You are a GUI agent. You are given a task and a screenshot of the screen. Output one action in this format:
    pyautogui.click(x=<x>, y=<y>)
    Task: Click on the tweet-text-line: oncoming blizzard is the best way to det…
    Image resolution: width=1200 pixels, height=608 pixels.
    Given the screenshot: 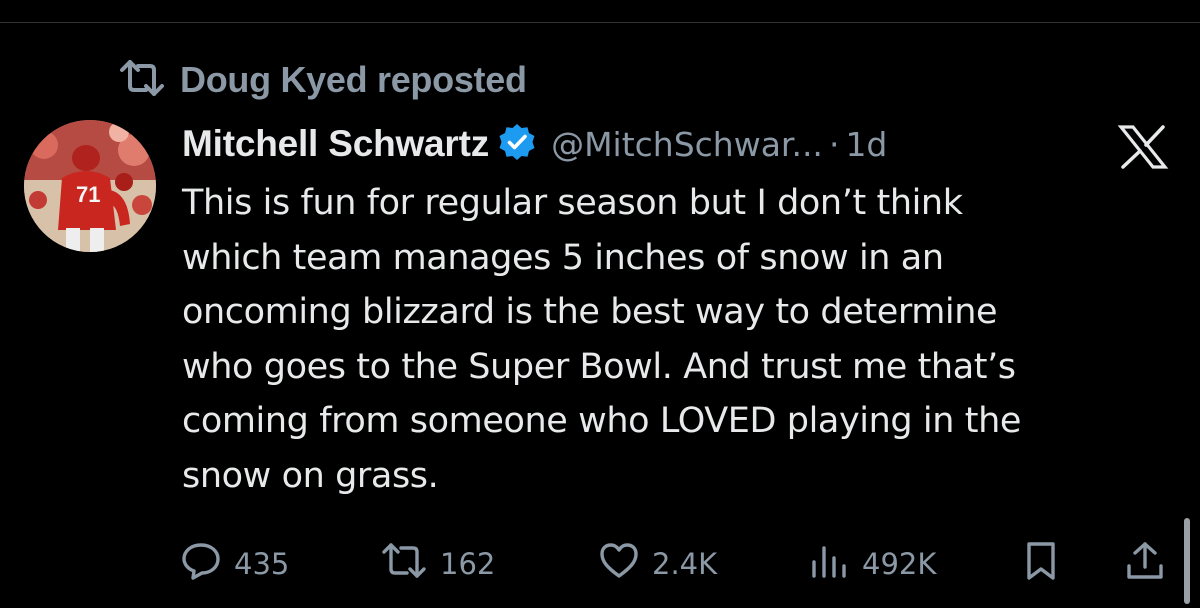 What is the action you would take?
    pyautogui.click(x=590, y=312)
    